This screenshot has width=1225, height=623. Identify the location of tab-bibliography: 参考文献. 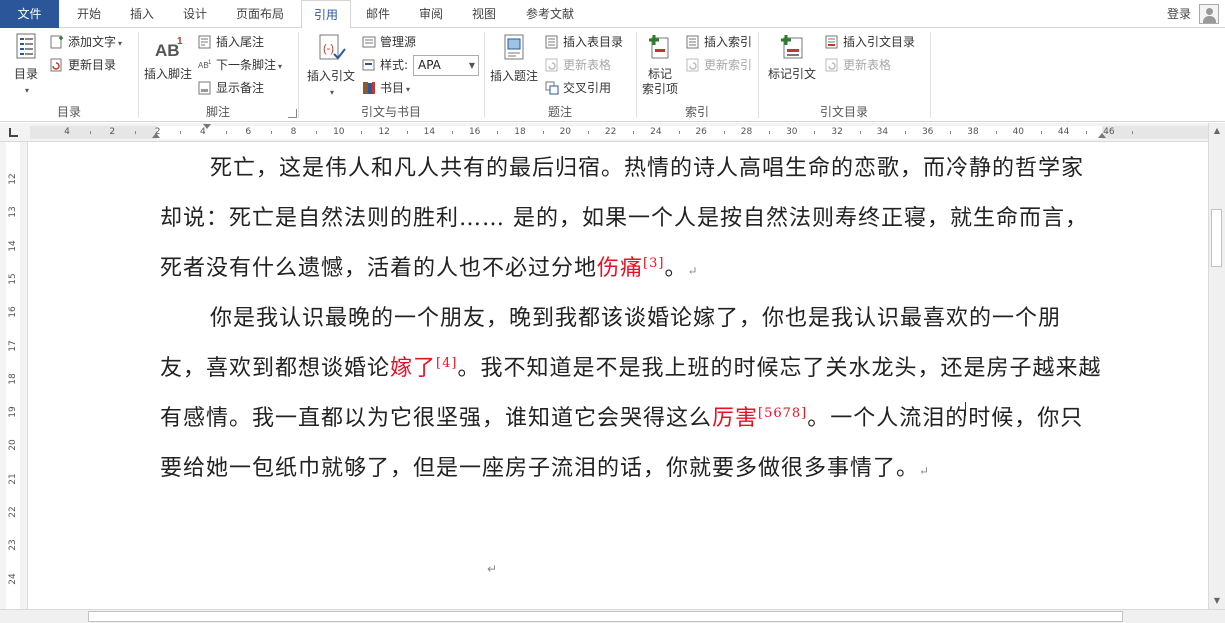
(550, 14).